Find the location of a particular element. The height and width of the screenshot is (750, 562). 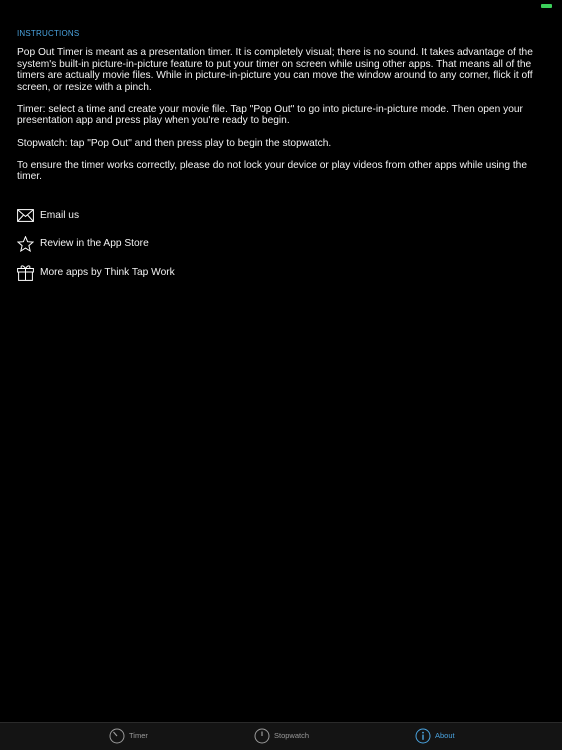

timer-icon is located at coordinates (116, 735).